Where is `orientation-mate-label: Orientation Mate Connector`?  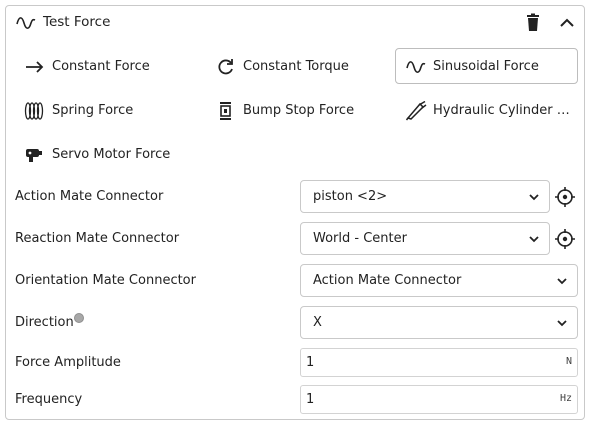
orientation-mate-label: Orientation Mate Connector is located at coordinates (105, 280).